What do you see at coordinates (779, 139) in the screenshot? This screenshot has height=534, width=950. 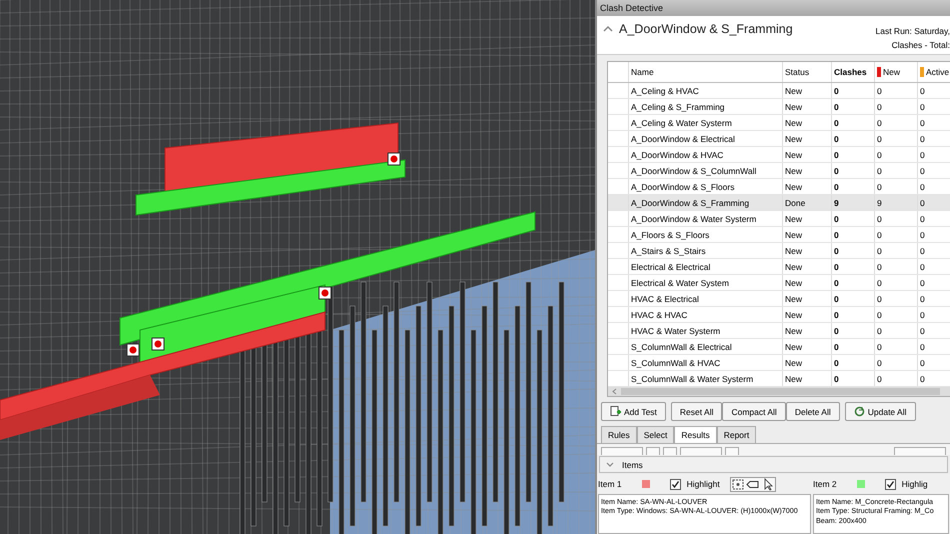 I see `test-row: A_DoorWindow & Electrical New 0 0 0` at bounding box center [779, 139].